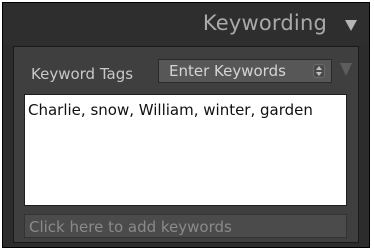 The image size is (374, 251). I want to click on collapse-triangle-icon, so click(351, 25).